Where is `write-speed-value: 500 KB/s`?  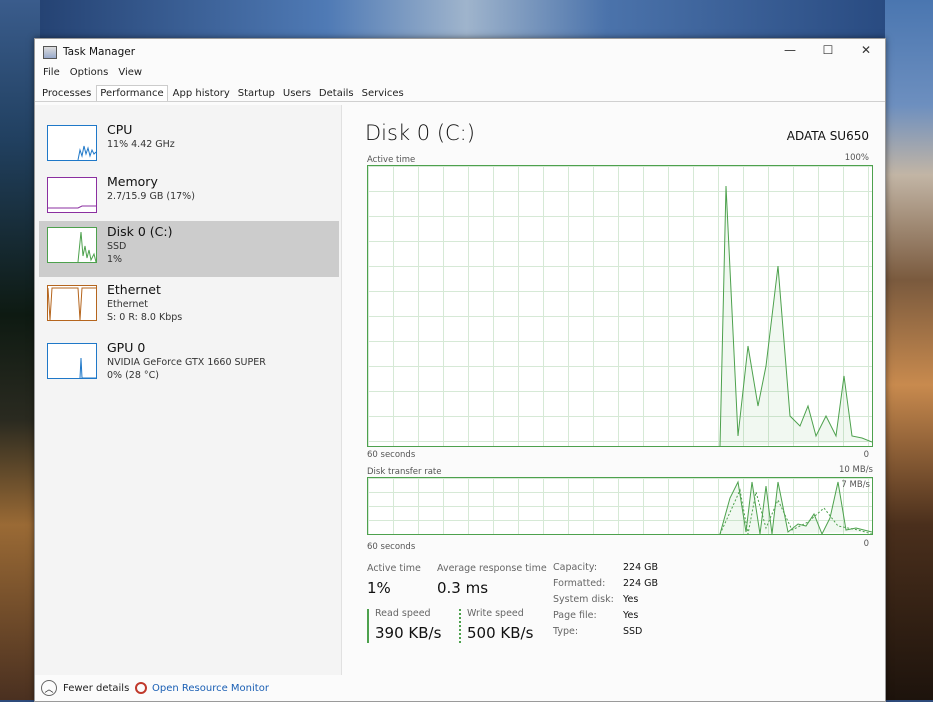 write-speed-value: 500 KB/s is located at coordinates (500, 633).